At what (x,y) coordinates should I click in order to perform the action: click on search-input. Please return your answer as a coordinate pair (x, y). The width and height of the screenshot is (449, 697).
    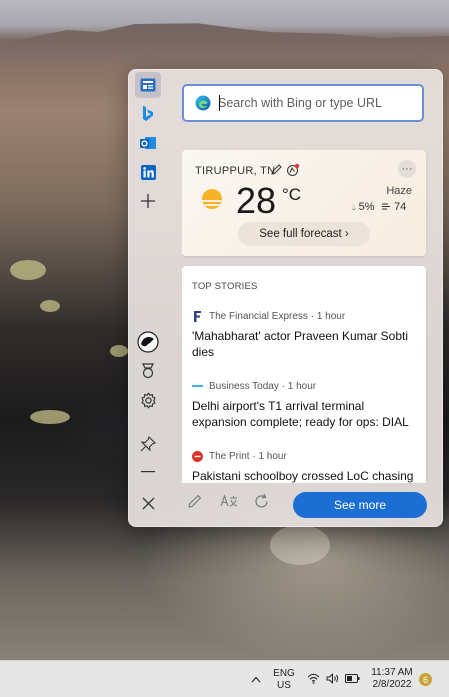
    Looking at the image, I should click on (313, 103).